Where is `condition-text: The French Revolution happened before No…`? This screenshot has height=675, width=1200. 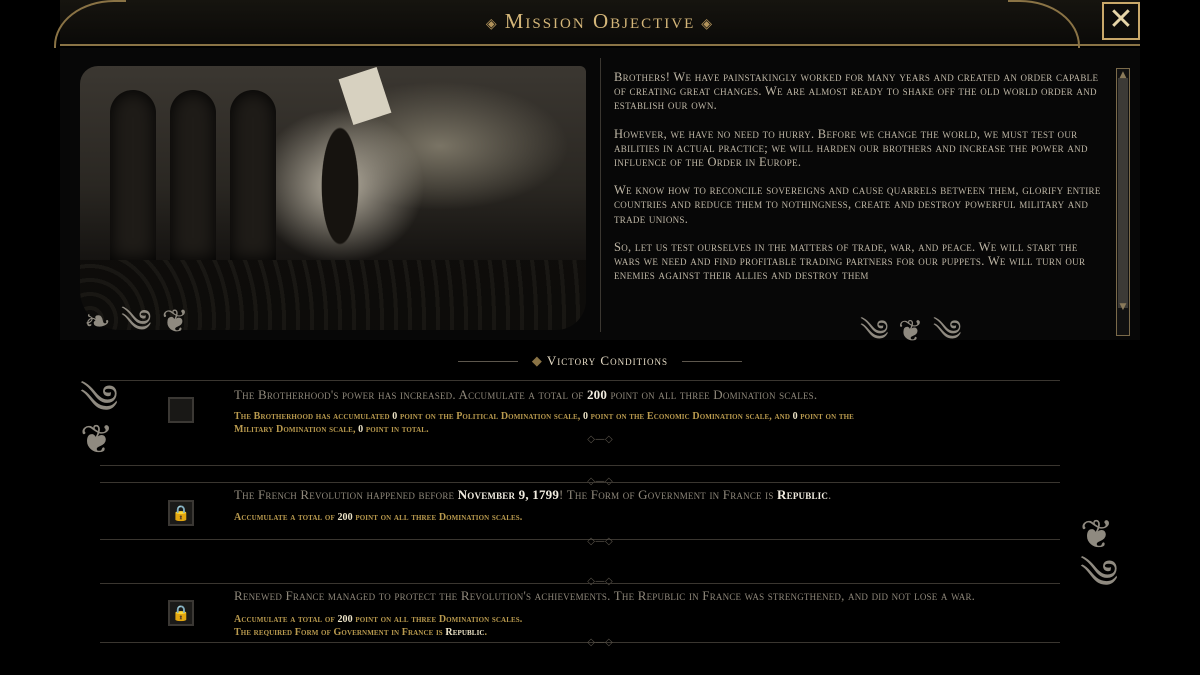 condition-text: The French Revolution happened before No… is located at coordinates (642, 494).